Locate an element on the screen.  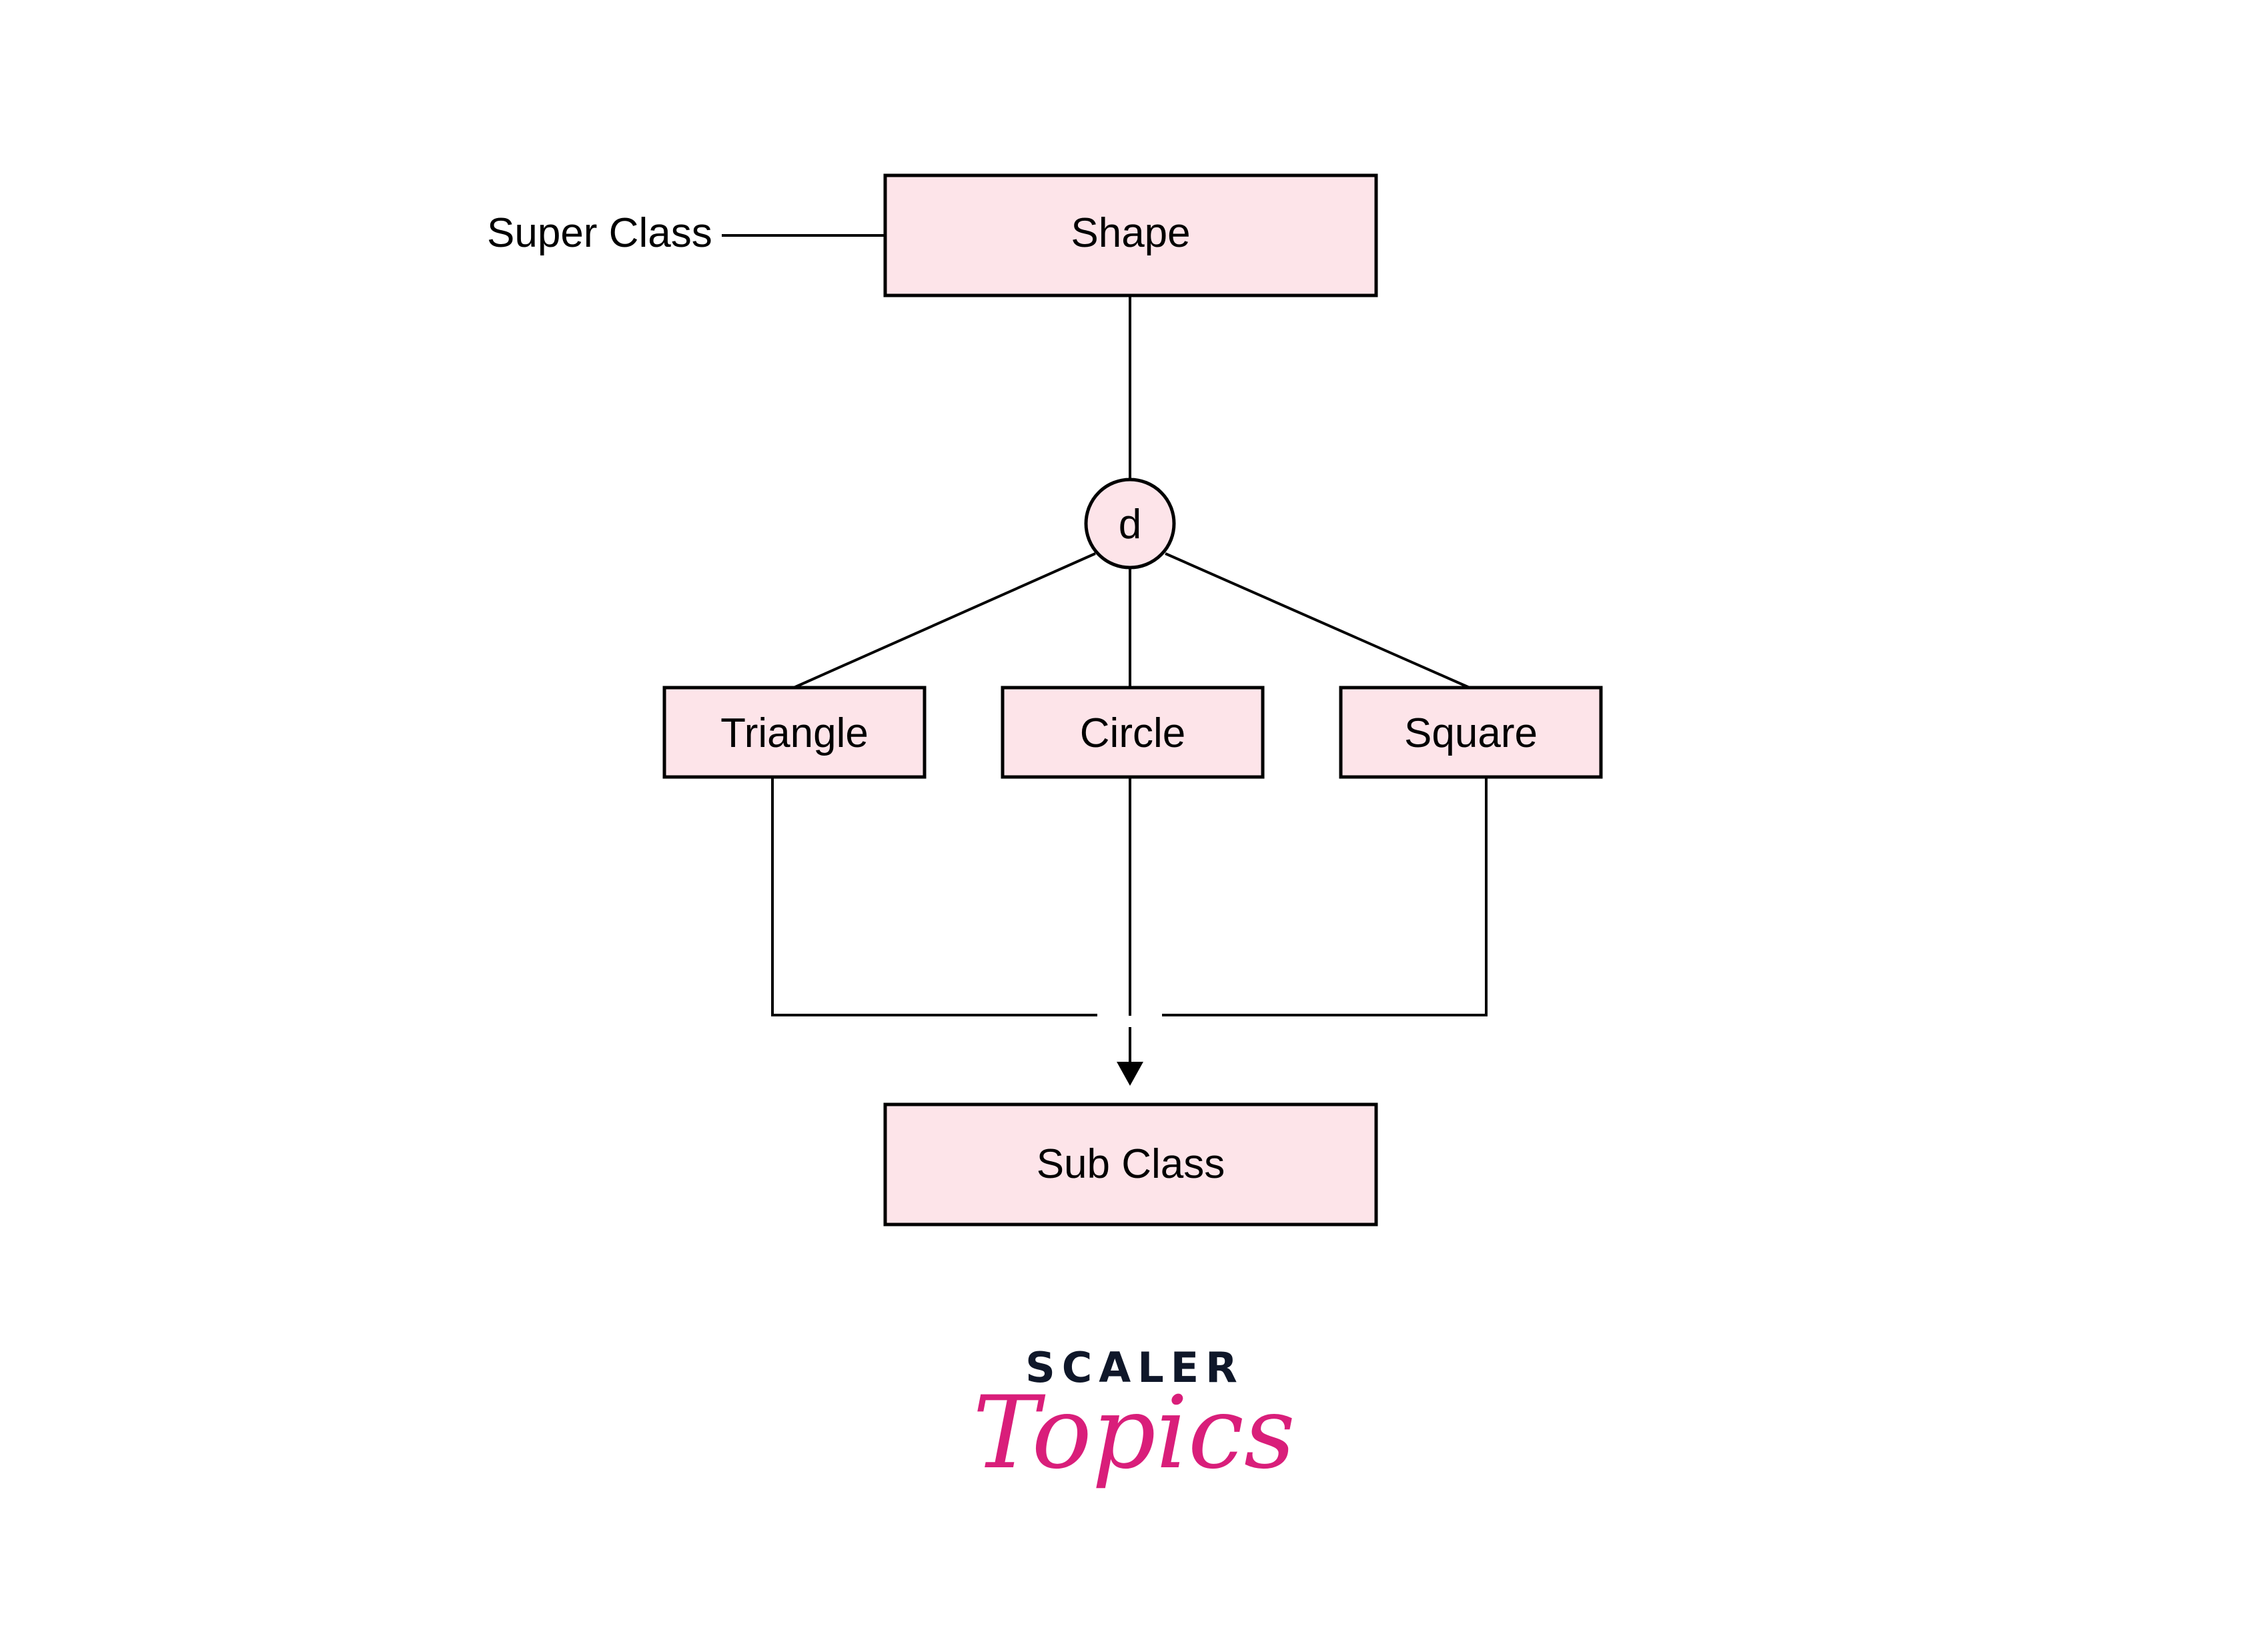
child-label-circle: Circle is located at coordinates (1132, 733).